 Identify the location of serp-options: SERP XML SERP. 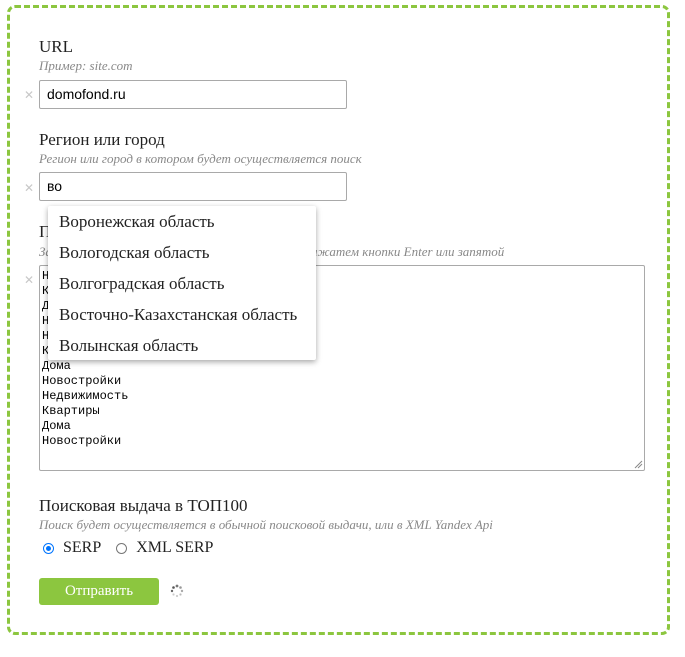
(128, 548).